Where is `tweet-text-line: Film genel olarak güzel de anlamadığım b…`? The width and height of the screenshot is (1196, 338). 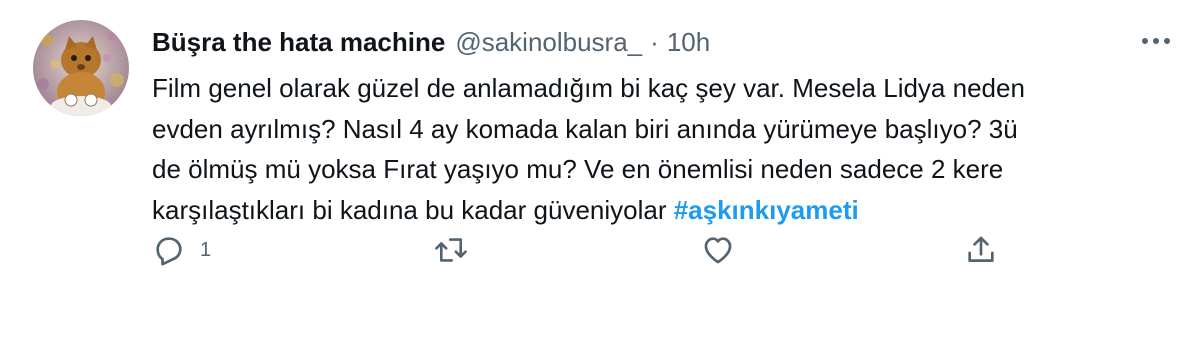
tweet-text-line: Film genel olarak güzel de anlamadığım b… is located at coordinates (588, 88).